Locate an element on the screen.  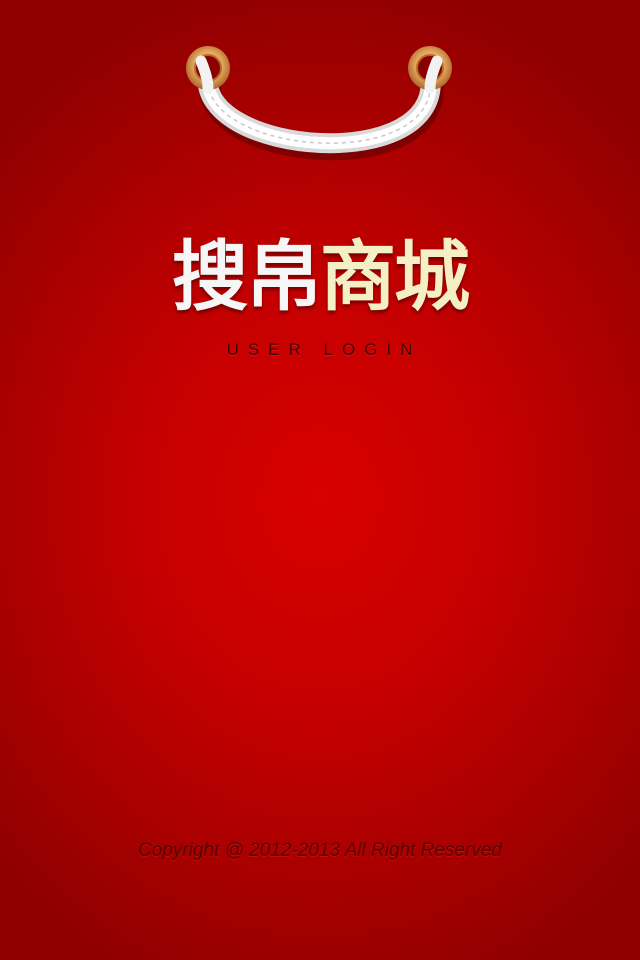
page-subtitle: USER LOGIN is located at coordinates (324, 349).